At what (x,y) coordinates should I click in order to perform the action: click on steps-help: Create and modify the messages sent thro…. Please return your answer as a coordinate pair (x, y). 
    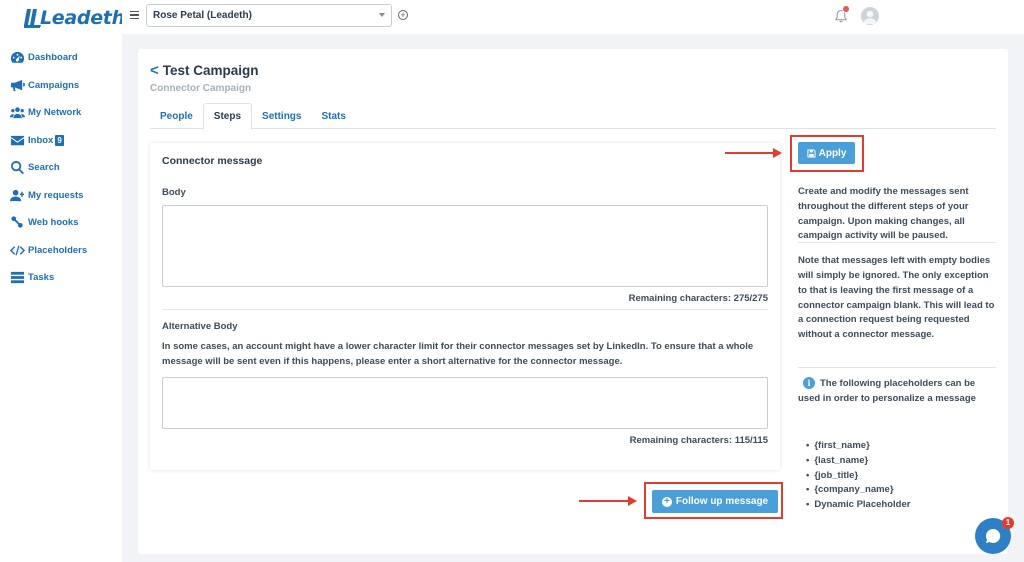
    Looking at the image, I should click on (897, 269).